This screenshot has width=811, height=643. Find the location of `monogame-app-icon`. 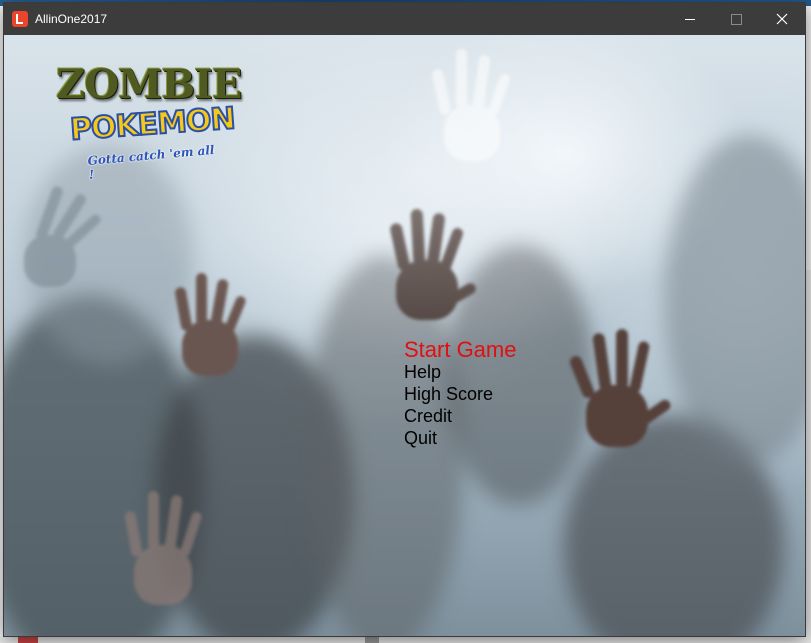

monogame-app-icon is located at coordinates (20, 19).